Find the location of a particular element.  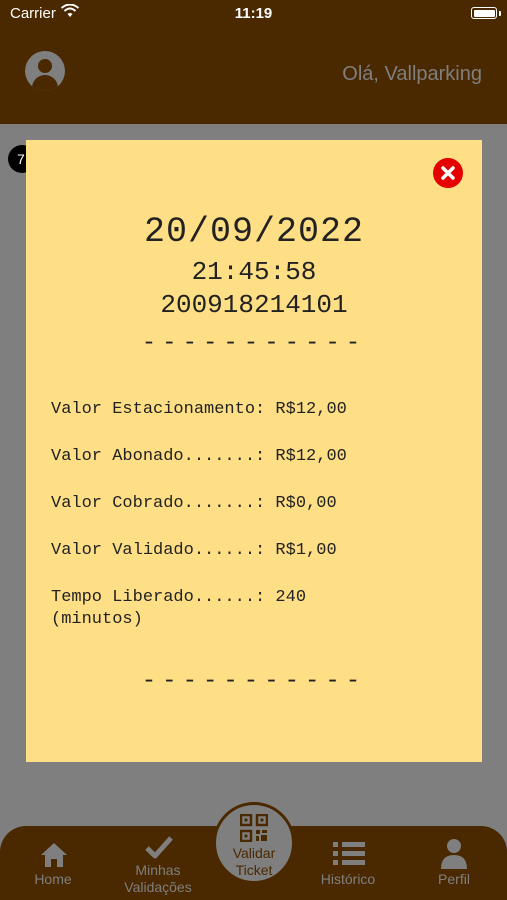

tab-minhas-validacoes: Minhas Validações is located at coordinates (158, 863).